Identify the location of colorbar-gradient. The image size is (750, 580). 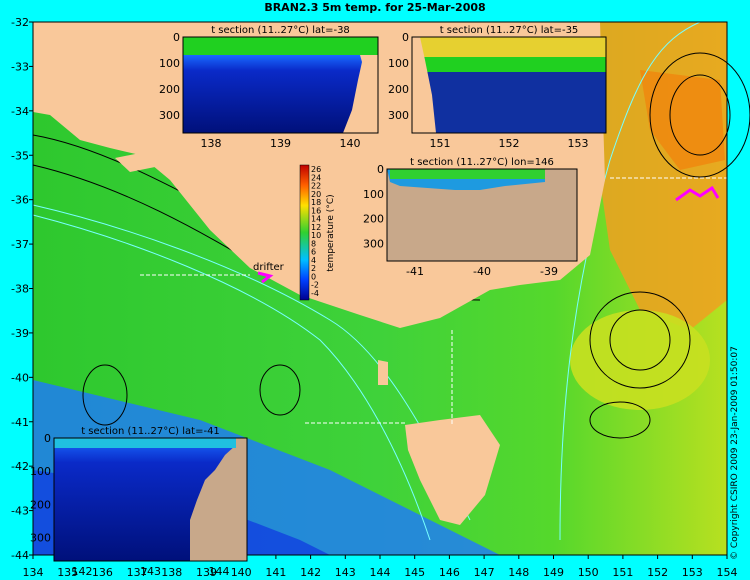
(304, 232).